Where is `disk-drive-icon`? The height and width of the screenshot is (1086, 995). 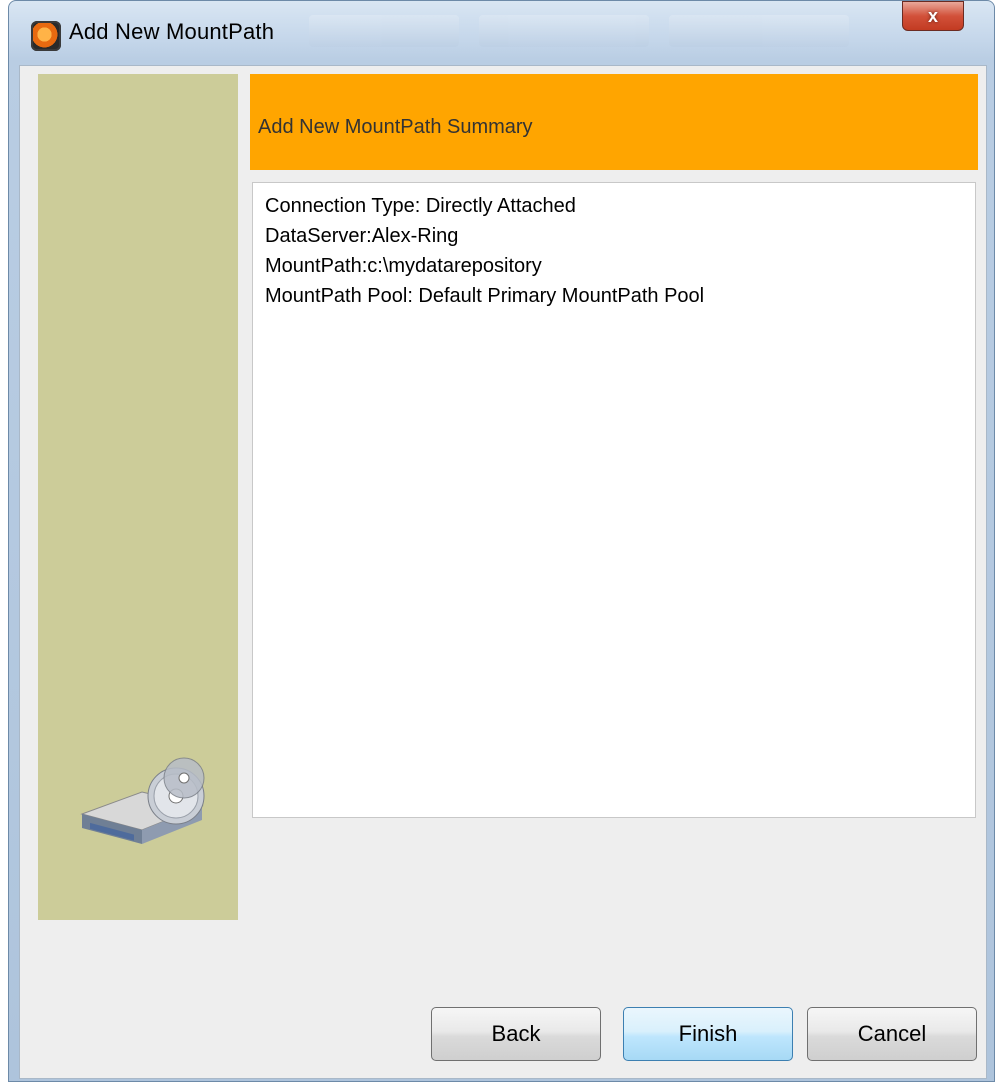 disk-drive-icon is located at coordinates (142, 800).